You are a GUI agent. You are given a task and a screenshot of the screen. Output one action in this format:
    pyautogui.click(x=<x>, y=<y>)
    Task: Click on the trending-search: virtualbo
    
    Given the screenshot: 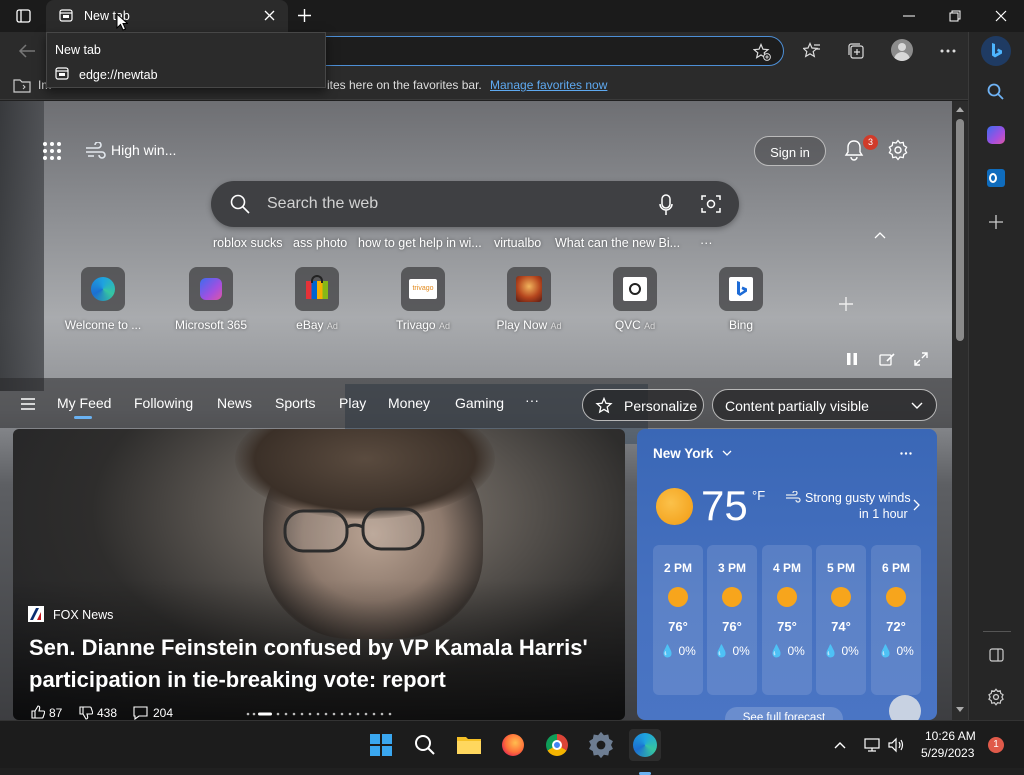 What is the action you would take?
    pyautogui.click(x=517, y=243)
    